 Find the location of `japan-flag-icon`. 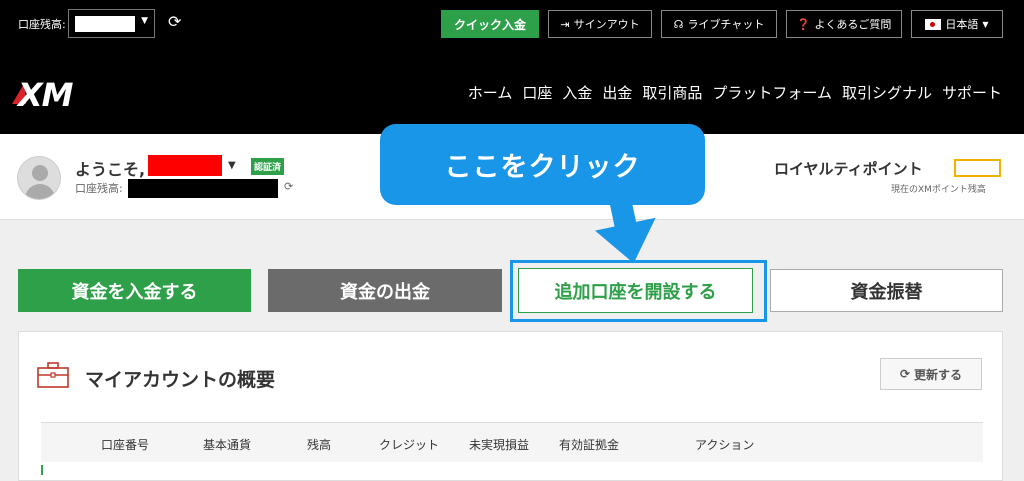

japan-flag-icon is located at coordinates (933, 24).